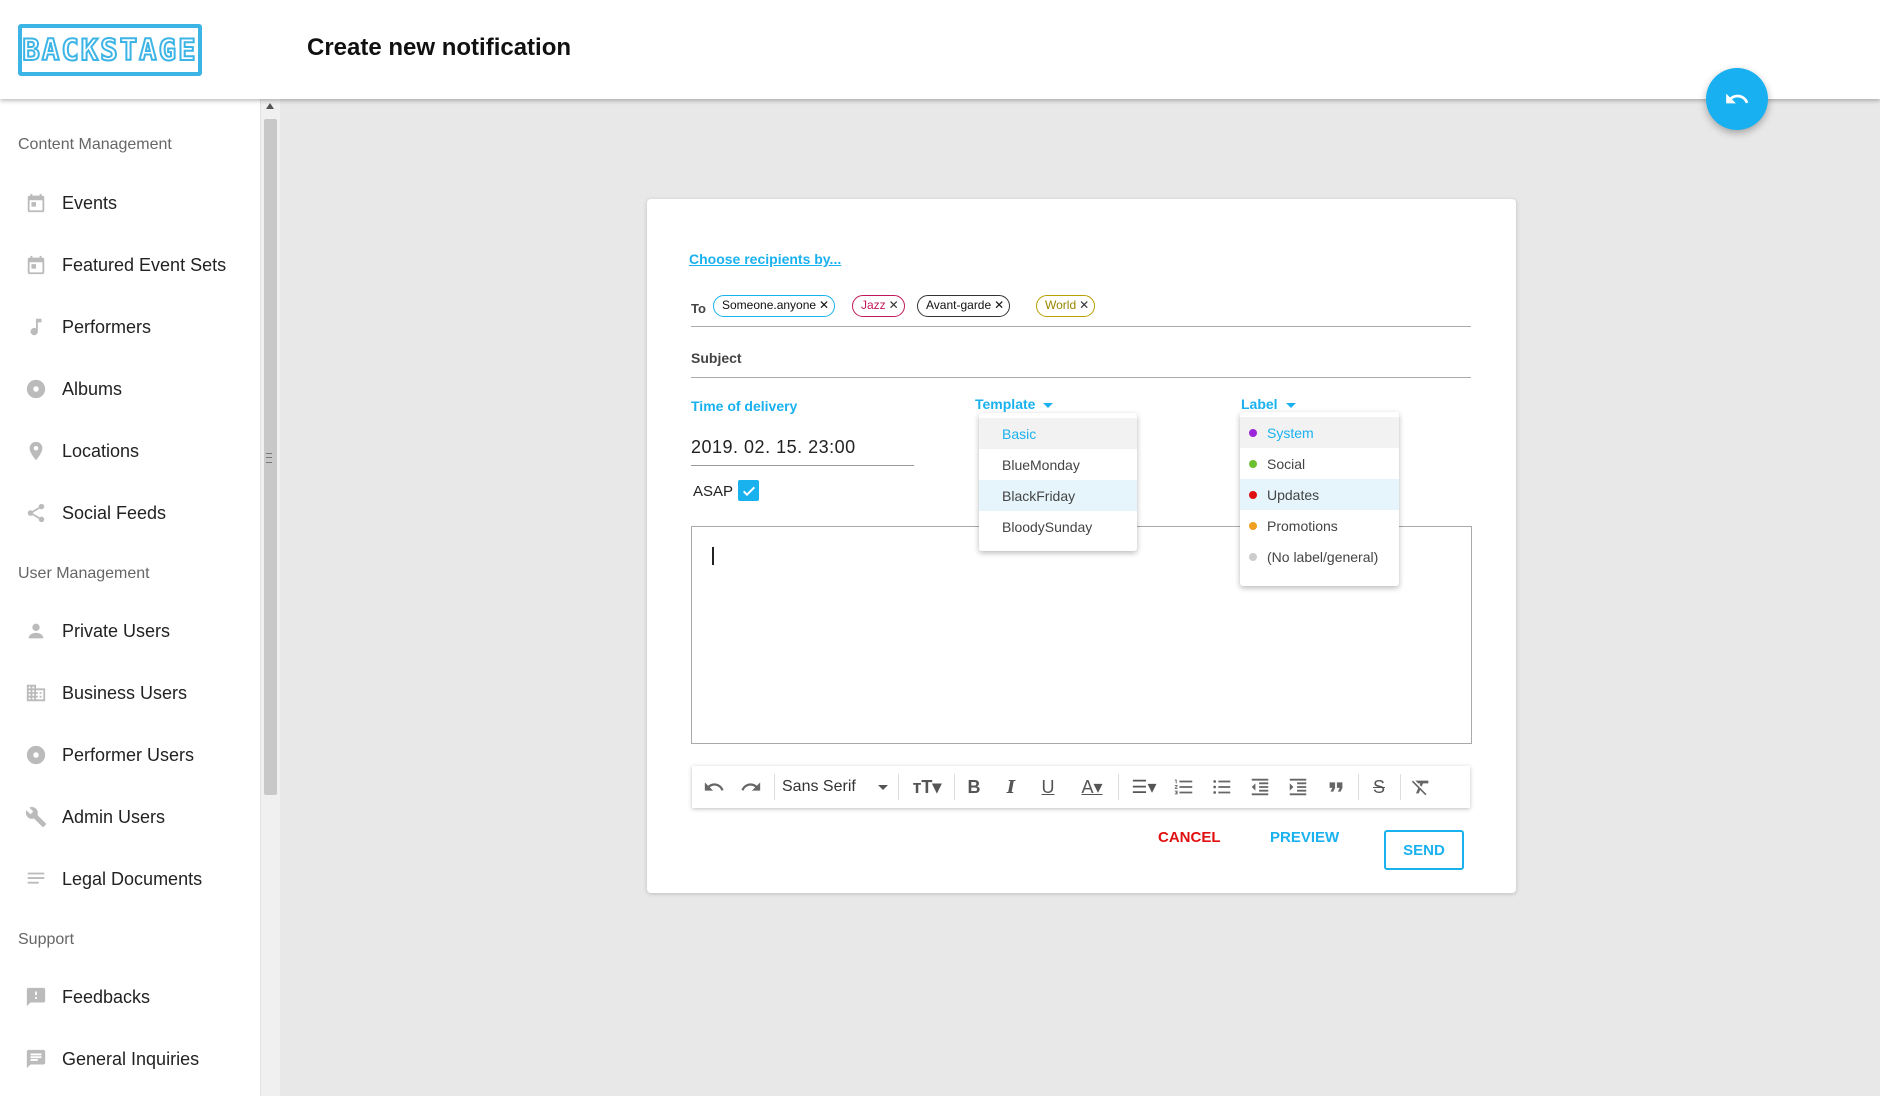 The width and height of the screenshot is (1880, 1096). I want to click on red-dot-icon, so click(1253, 494).